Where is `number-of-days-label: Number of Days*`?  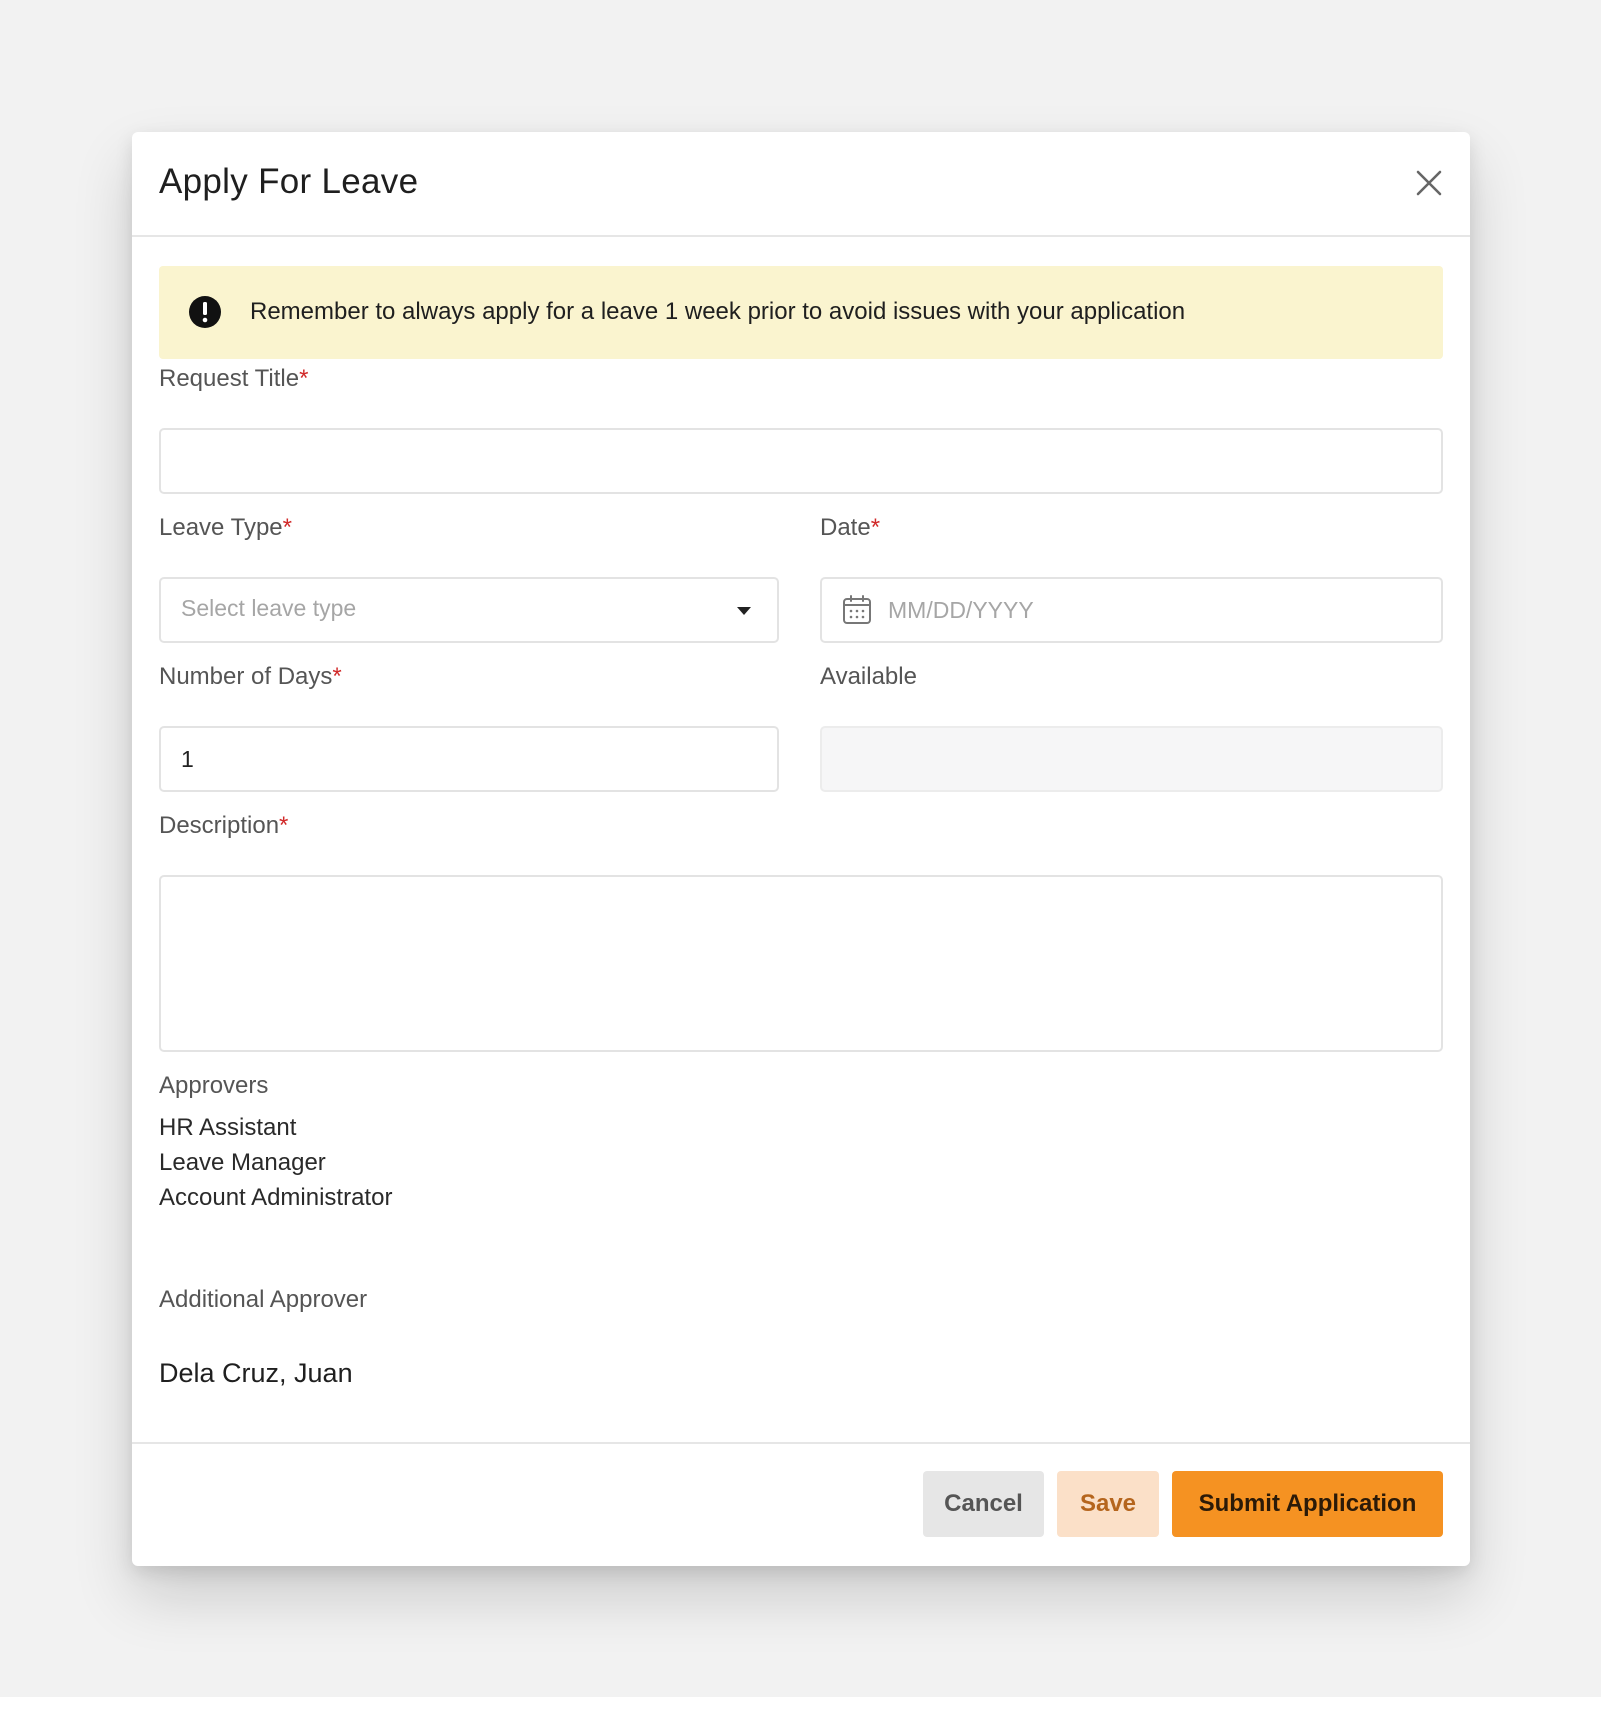
number-of-days-label: Number of Days* is located at coordinates (250, 677).